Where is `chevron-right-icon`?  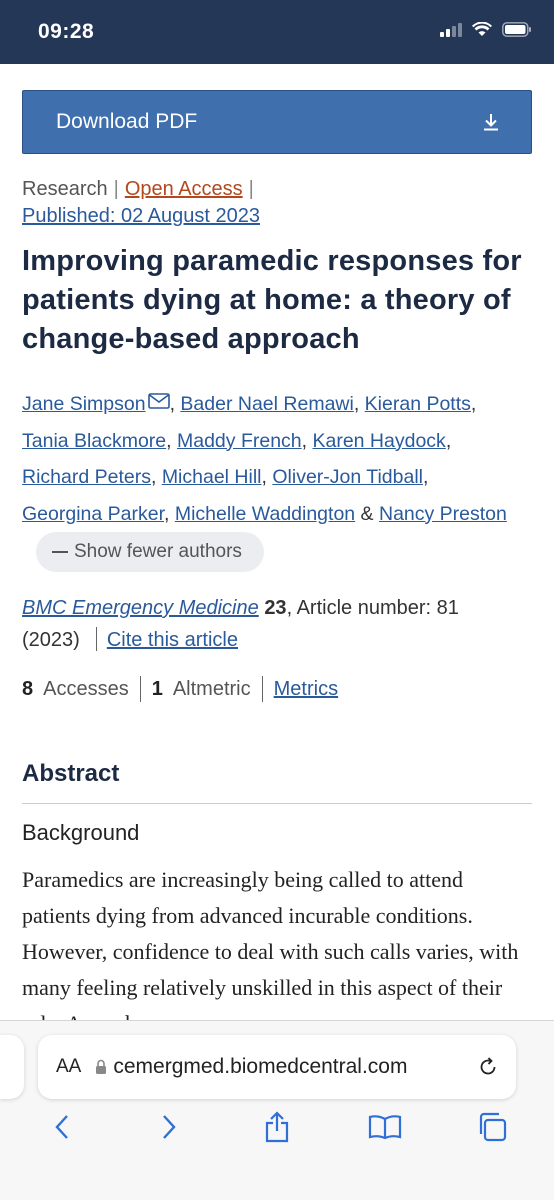
chevron-right-icon is located at coordinates (170, 1127).